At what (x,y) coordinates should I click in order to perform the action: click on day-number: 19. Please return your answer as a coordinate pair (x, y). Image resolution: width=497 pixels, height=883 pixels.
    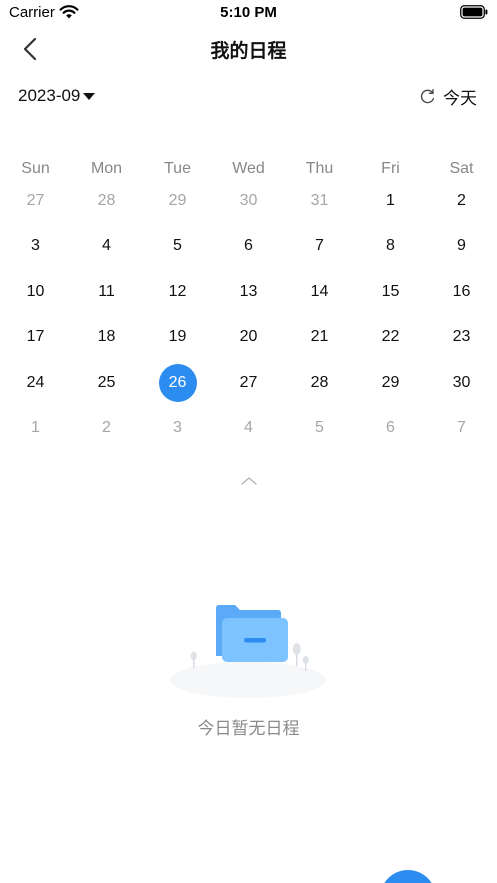
    Looking at the image, I should click on (177, 337).